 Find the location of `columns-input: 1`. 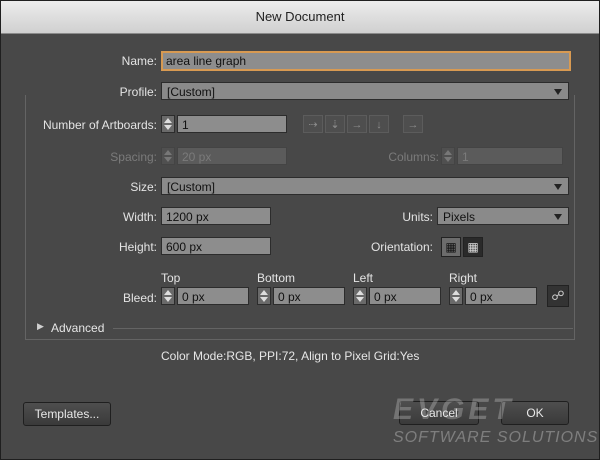

columns-input: 1 is located at coordinates (510, 156).